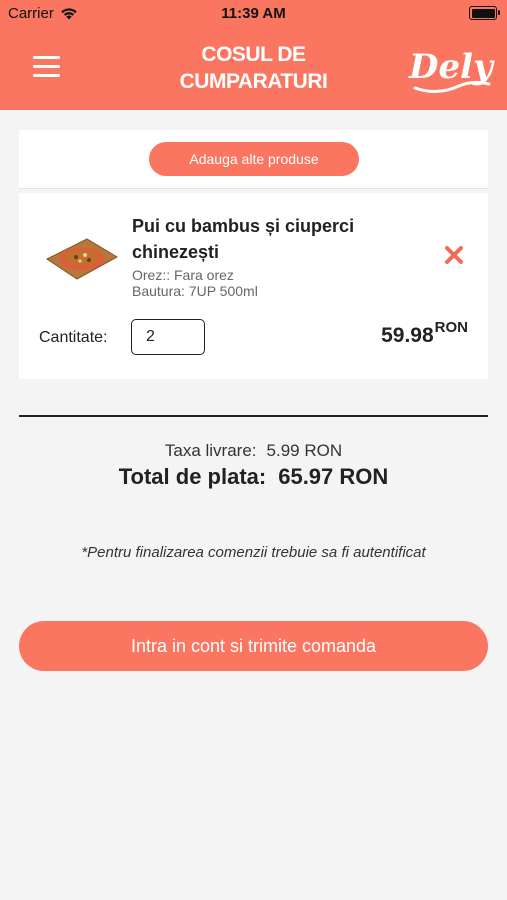 The image size is (507, 900). Describe the element at coordinates (82, 259) in the screenshot. I see `food-plate-image` at that location.